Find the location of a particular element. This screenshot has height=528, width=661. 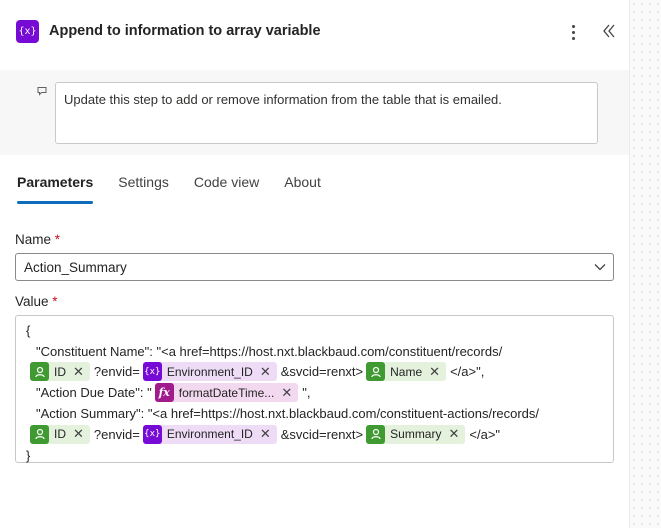

value-label-text: Value is located at coordinates (32, 301).